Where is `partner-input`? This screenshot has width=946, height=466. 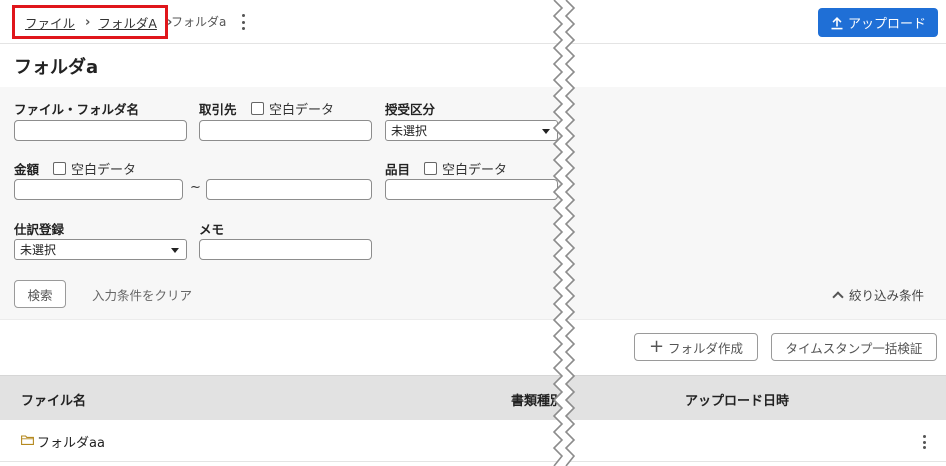 partner-input is located at coordinates (285, 130).